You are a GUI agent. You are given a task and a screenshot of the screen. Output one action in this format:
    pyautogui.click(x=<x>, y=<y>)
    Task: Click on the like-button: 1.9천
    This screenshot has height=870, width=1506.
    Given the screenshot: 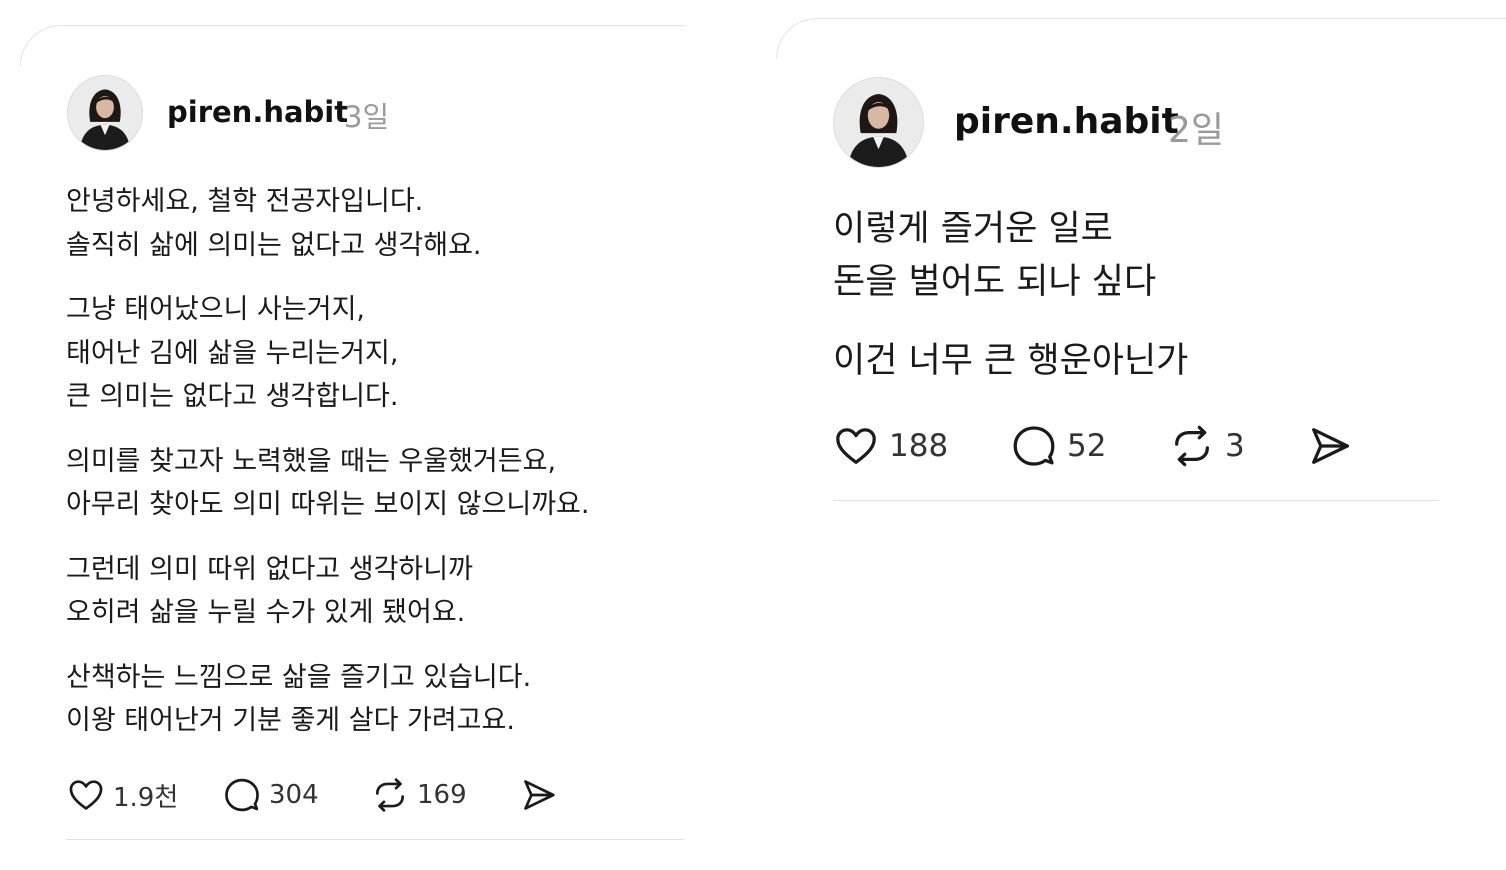 What is the action you would take?
    pyautogui.click(x=122, y=795)
    